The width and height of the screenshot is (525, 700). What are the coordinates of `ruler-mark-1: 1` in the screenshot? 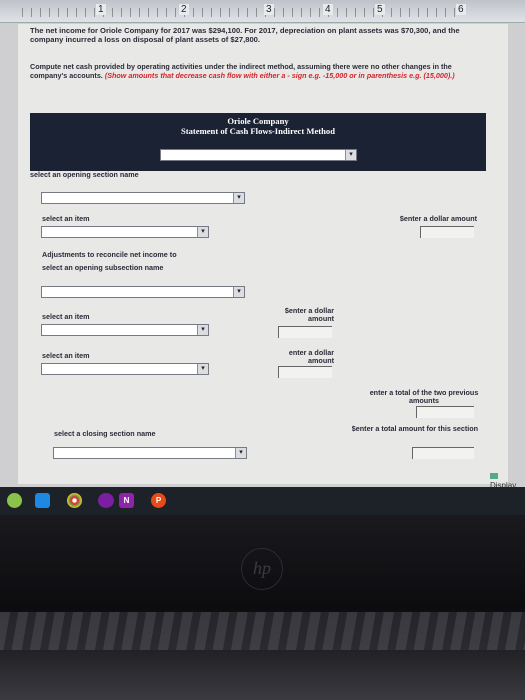 It's located at (101, 9).